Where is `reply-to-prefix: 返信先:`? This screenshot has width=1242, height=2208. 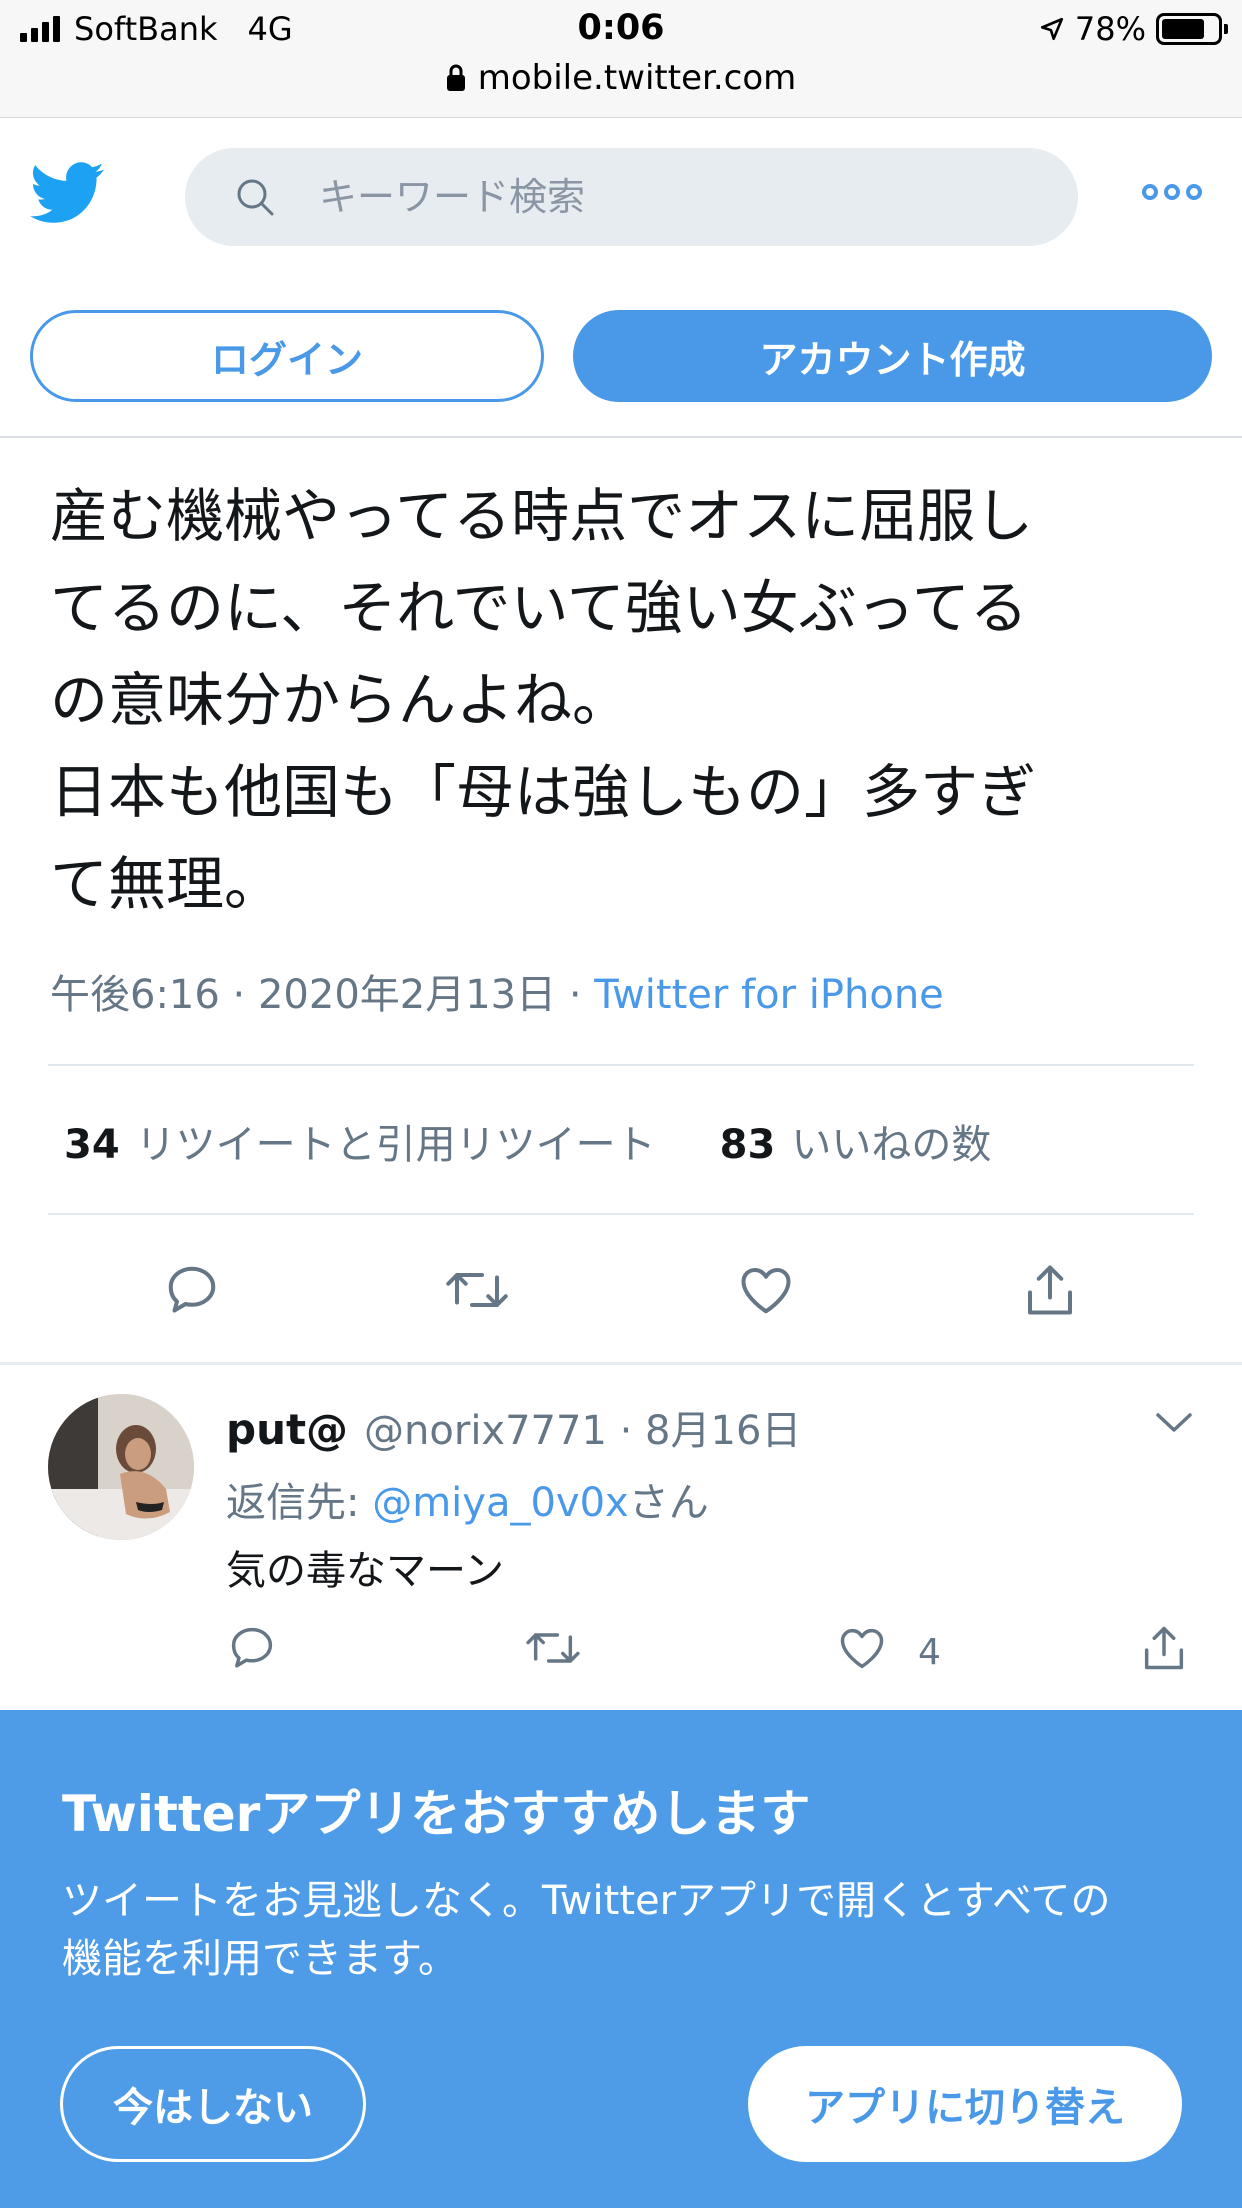
reply-to-prefix: 返信先: is located at coordinates (299, 1503).